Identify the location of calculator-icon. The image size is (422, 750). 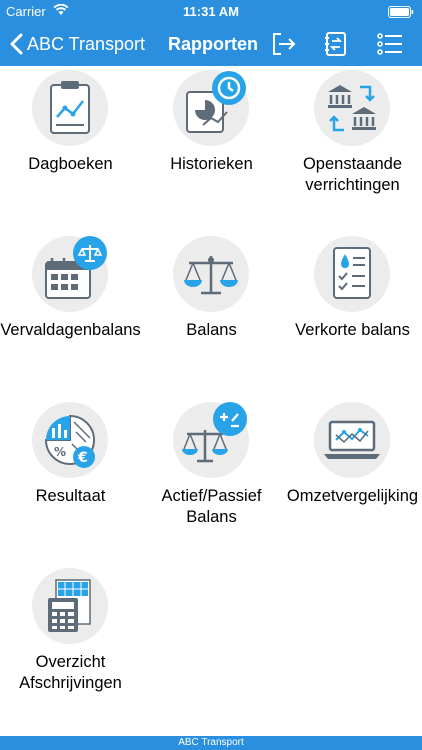
(70, 606).